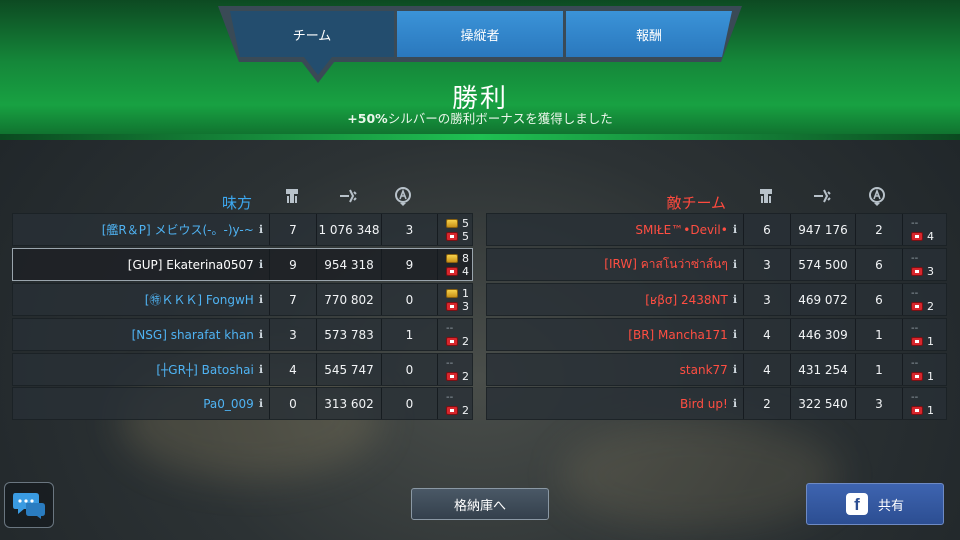  I want to click on enemy-row: [BR] Mancha171 ℹ 4 446 309 1 -- 1, so click(716, 334).